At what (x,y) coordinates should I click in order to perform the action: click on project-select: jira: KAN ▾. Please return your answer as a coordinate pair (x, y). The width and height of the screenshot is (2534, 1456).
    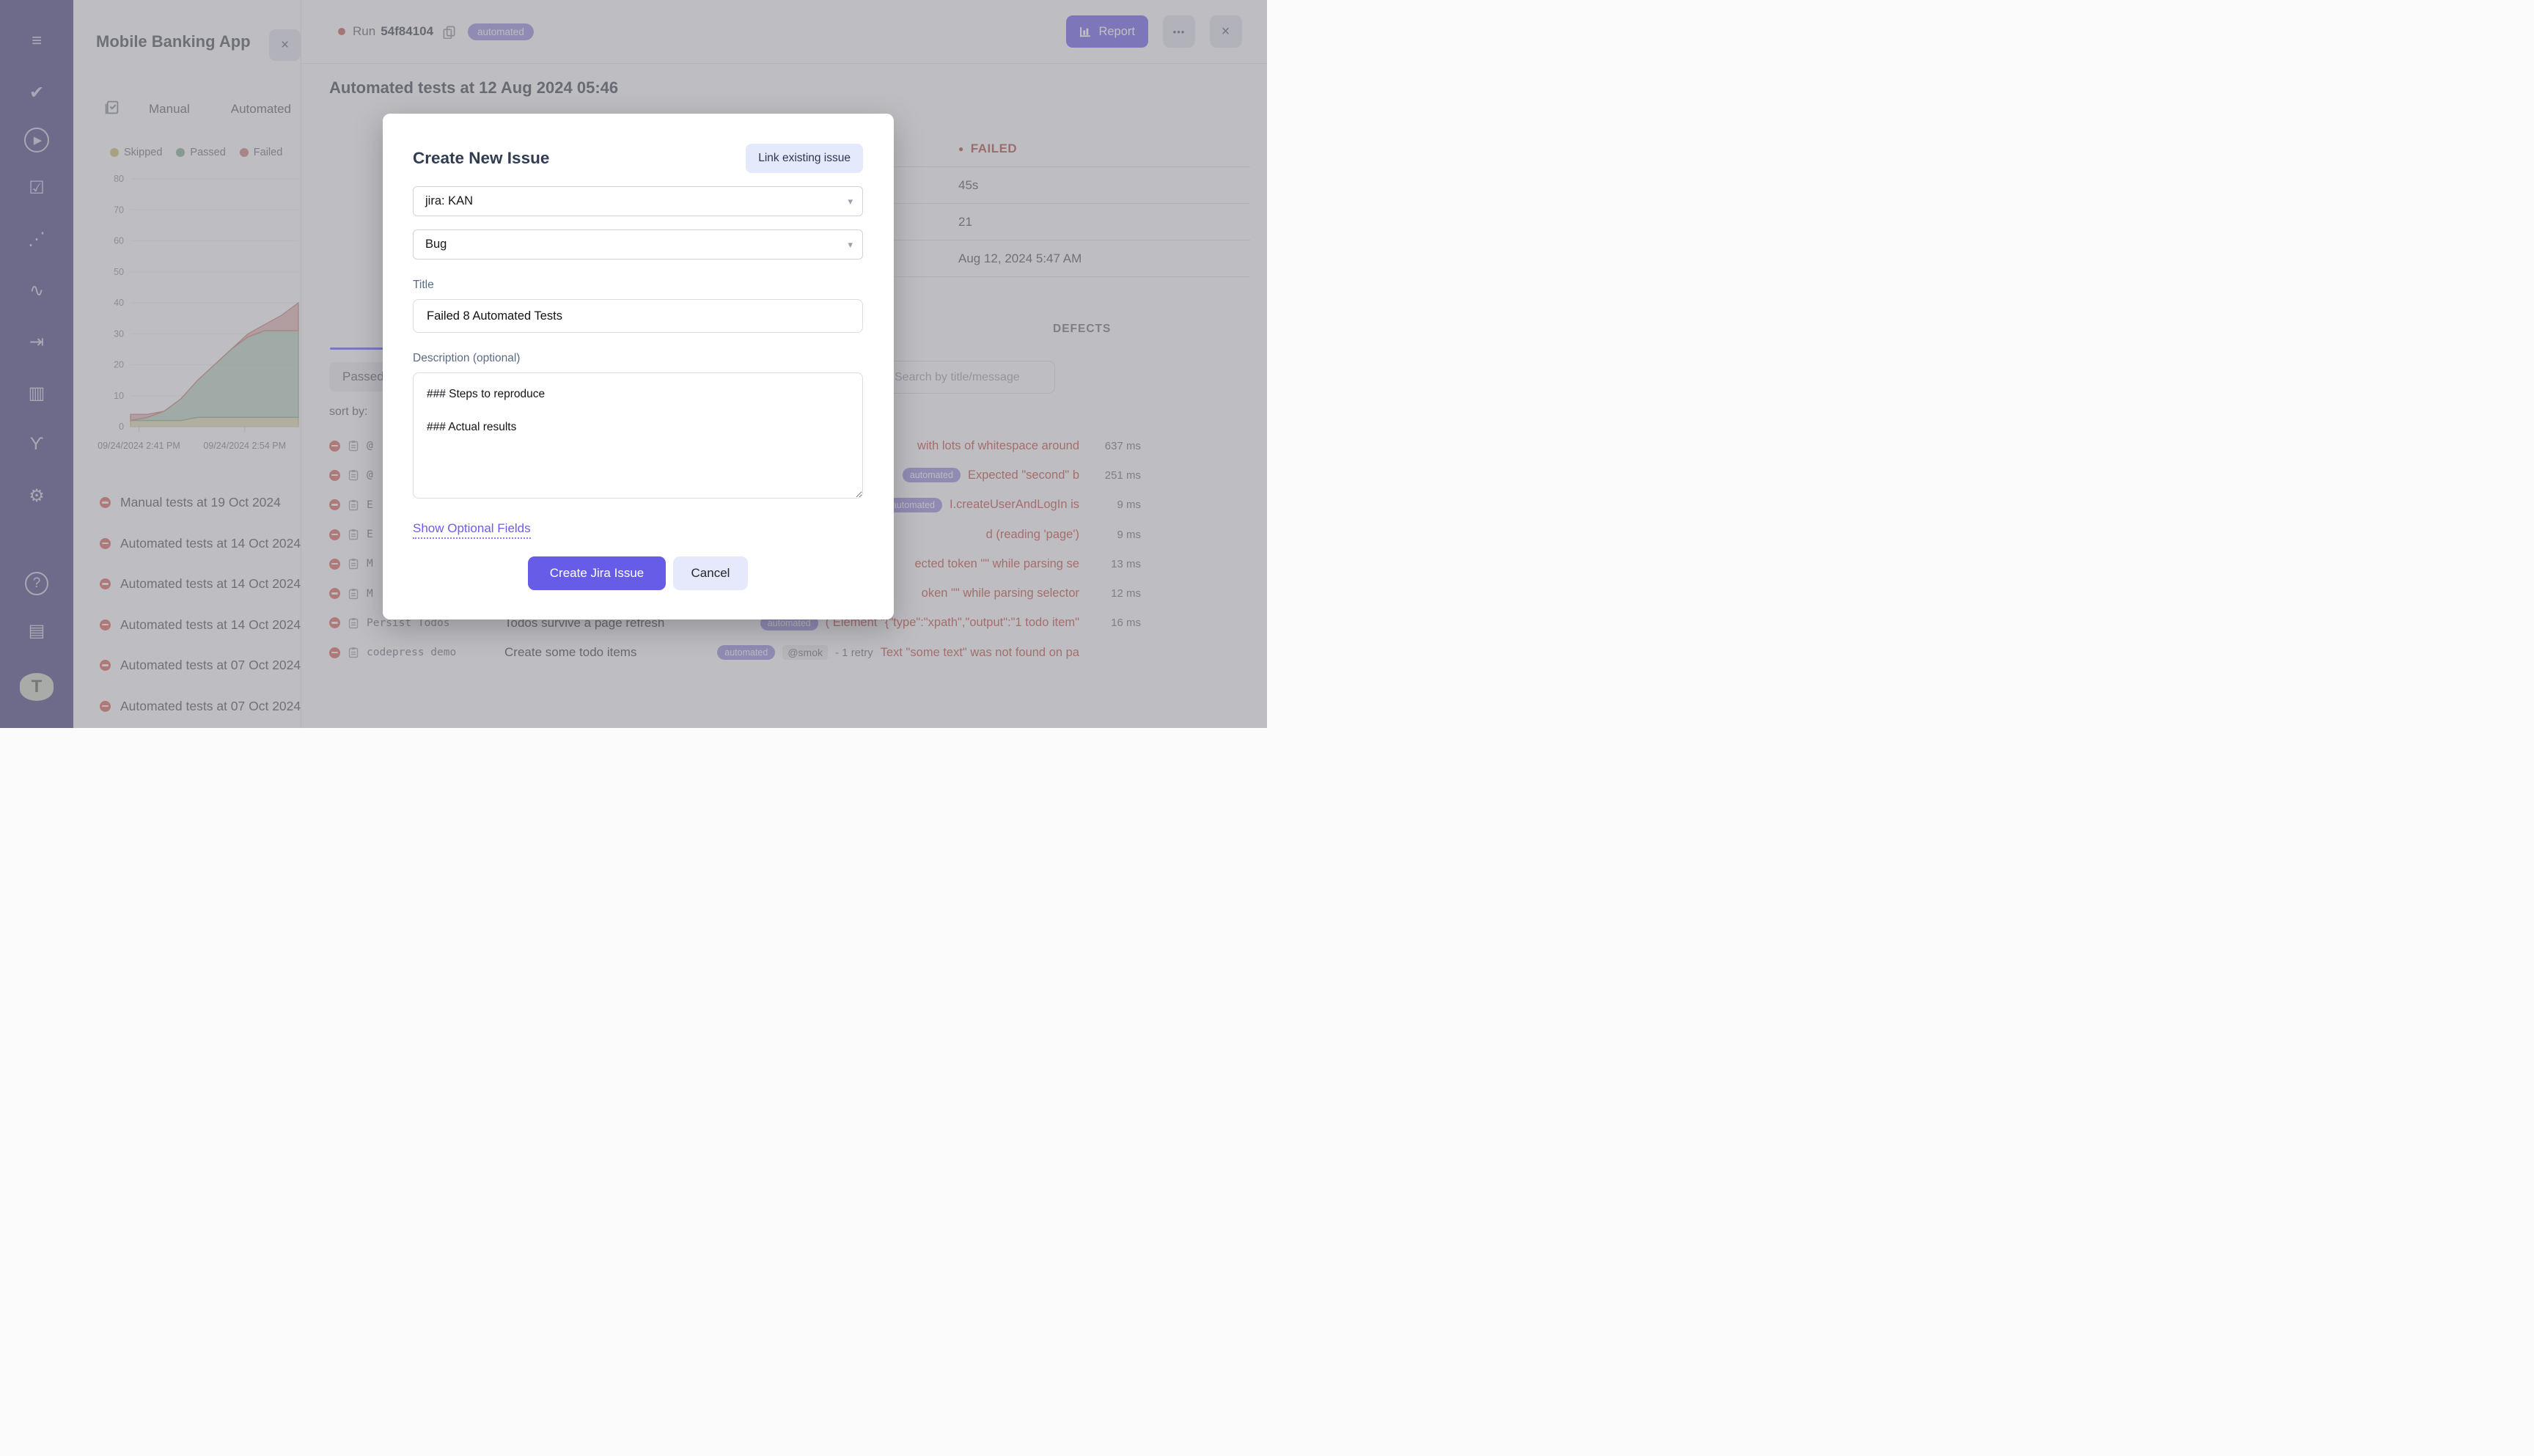
    Looking at the image, I should click on (638, 201).